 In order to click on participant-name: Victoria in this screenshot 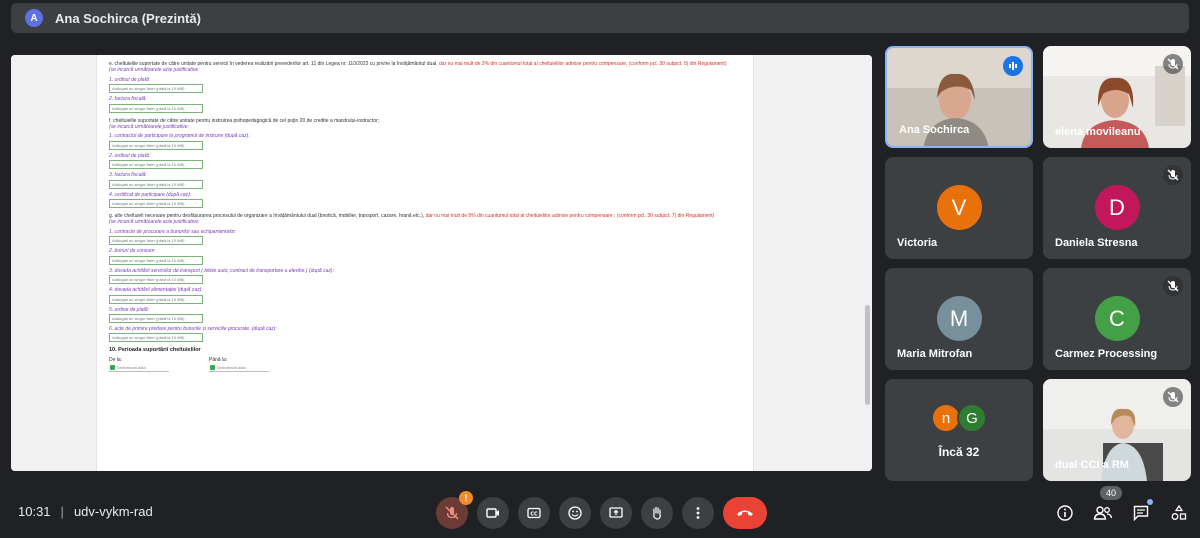, I will do `click(917, 243)`.